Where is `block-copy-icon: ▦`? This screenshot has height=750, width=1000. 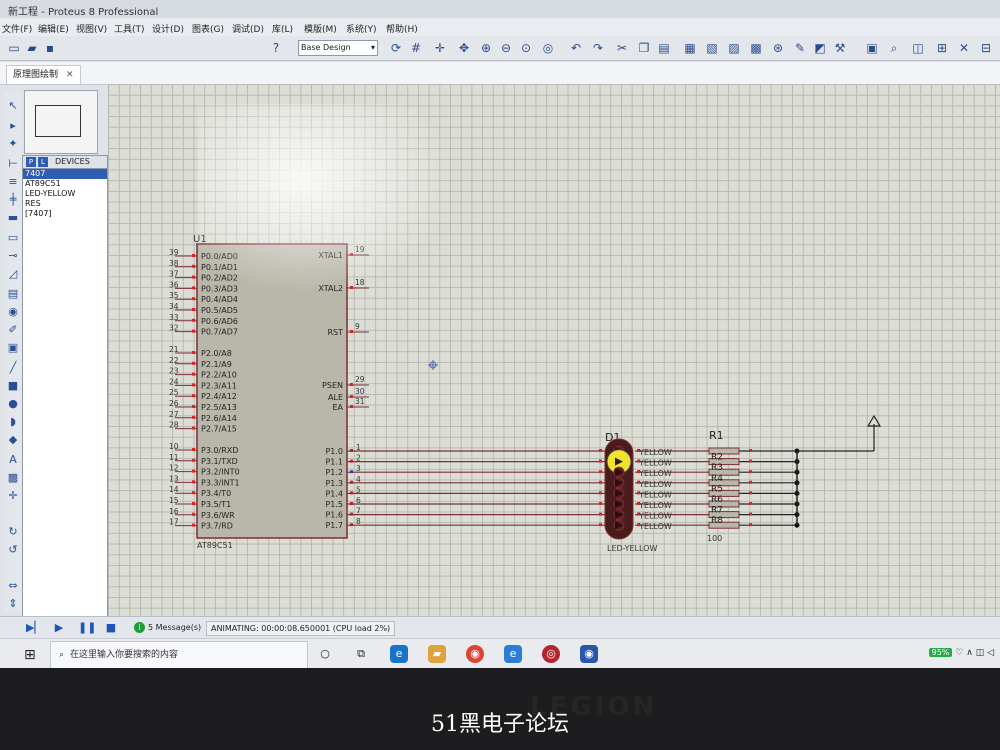
block-copy-icon: ▦ is located at coordinates (690, 48).